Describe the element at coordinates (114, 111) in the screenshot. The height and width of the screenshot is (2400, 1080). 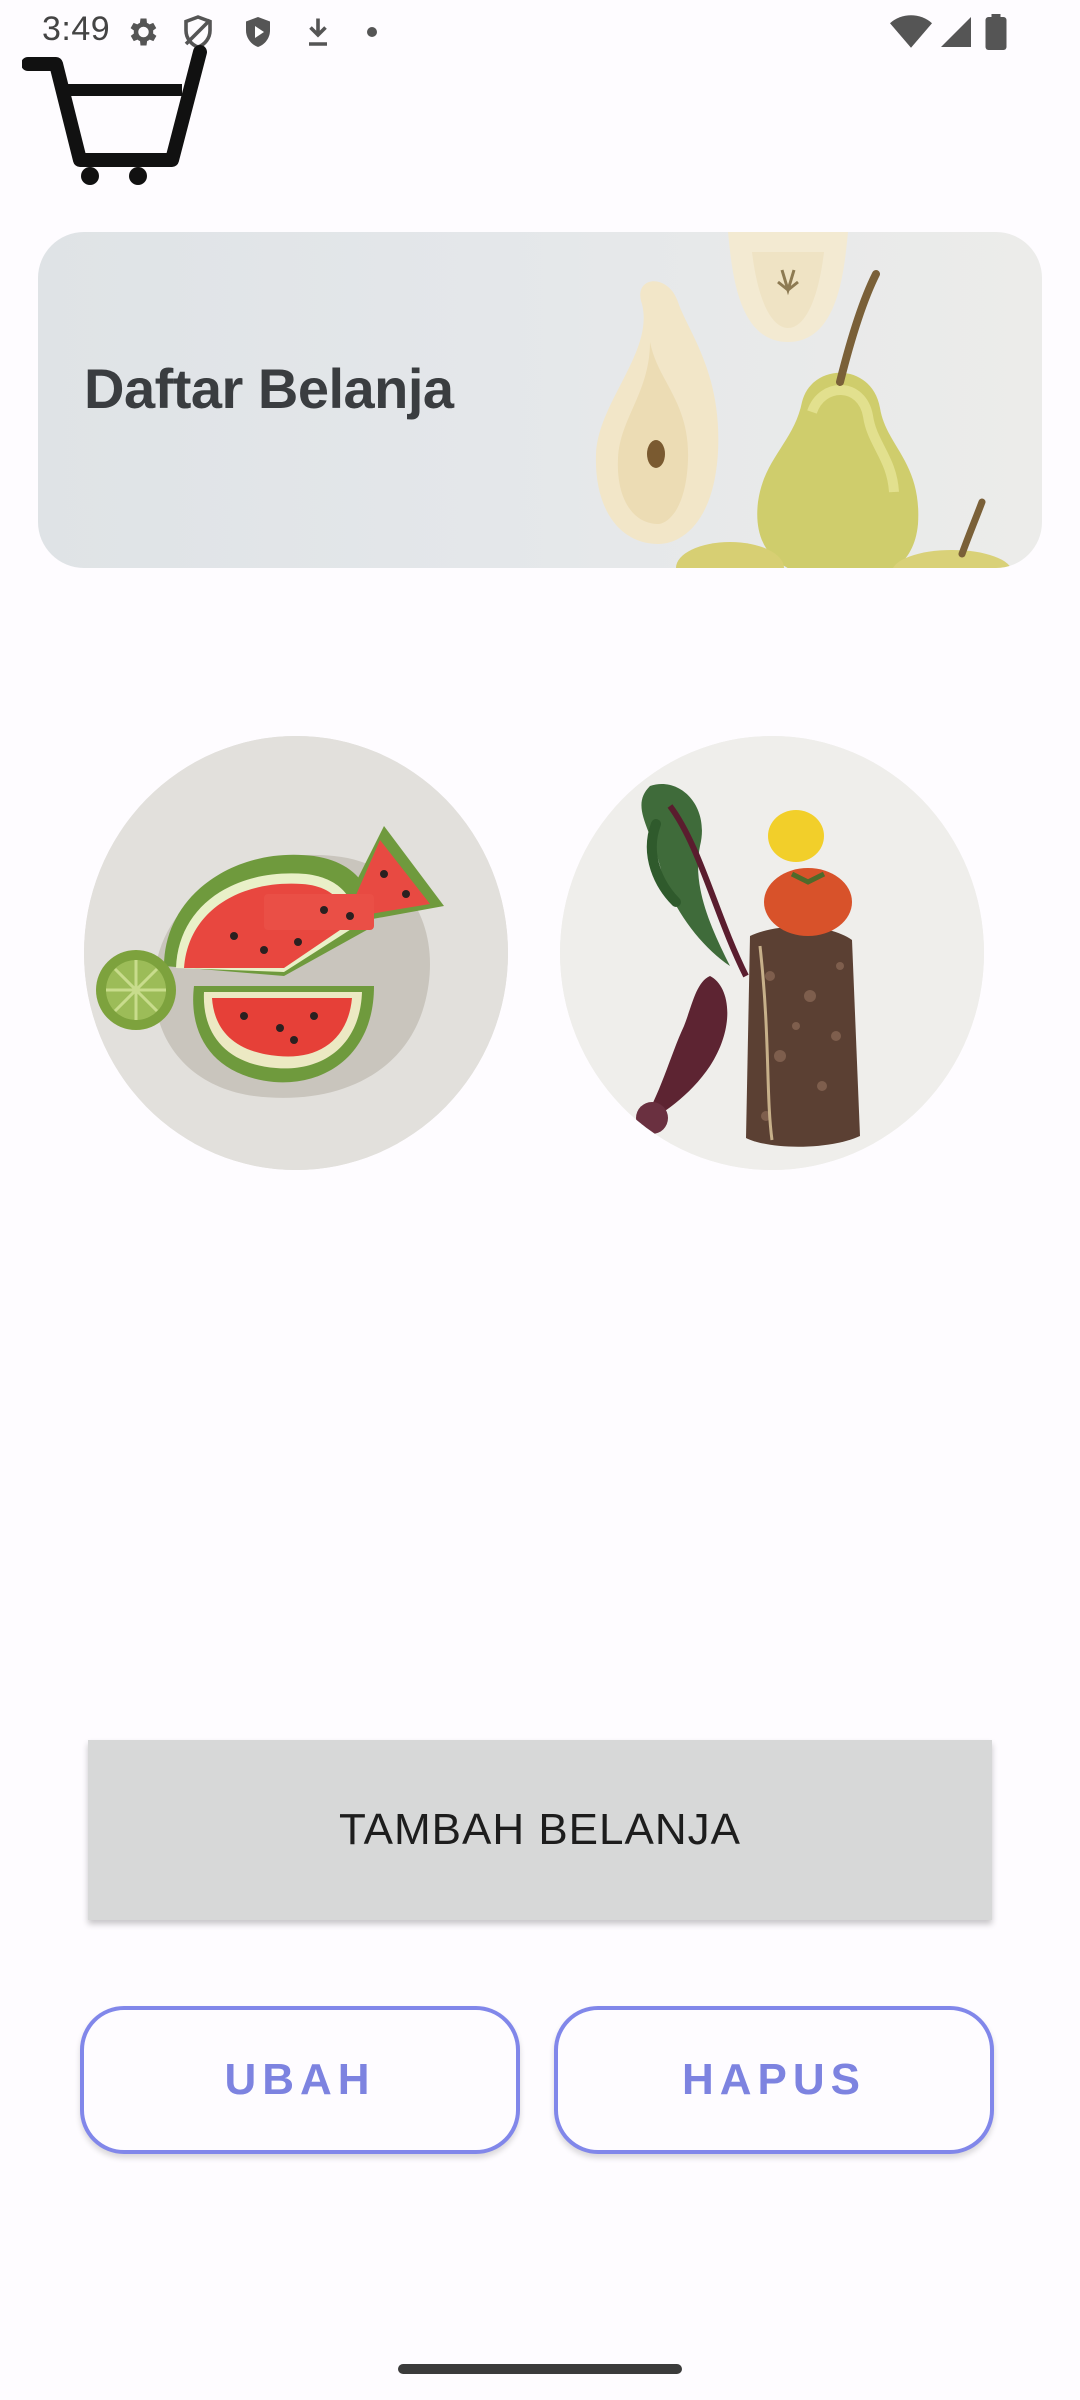
I see `shopping-cart-icon` at that location.